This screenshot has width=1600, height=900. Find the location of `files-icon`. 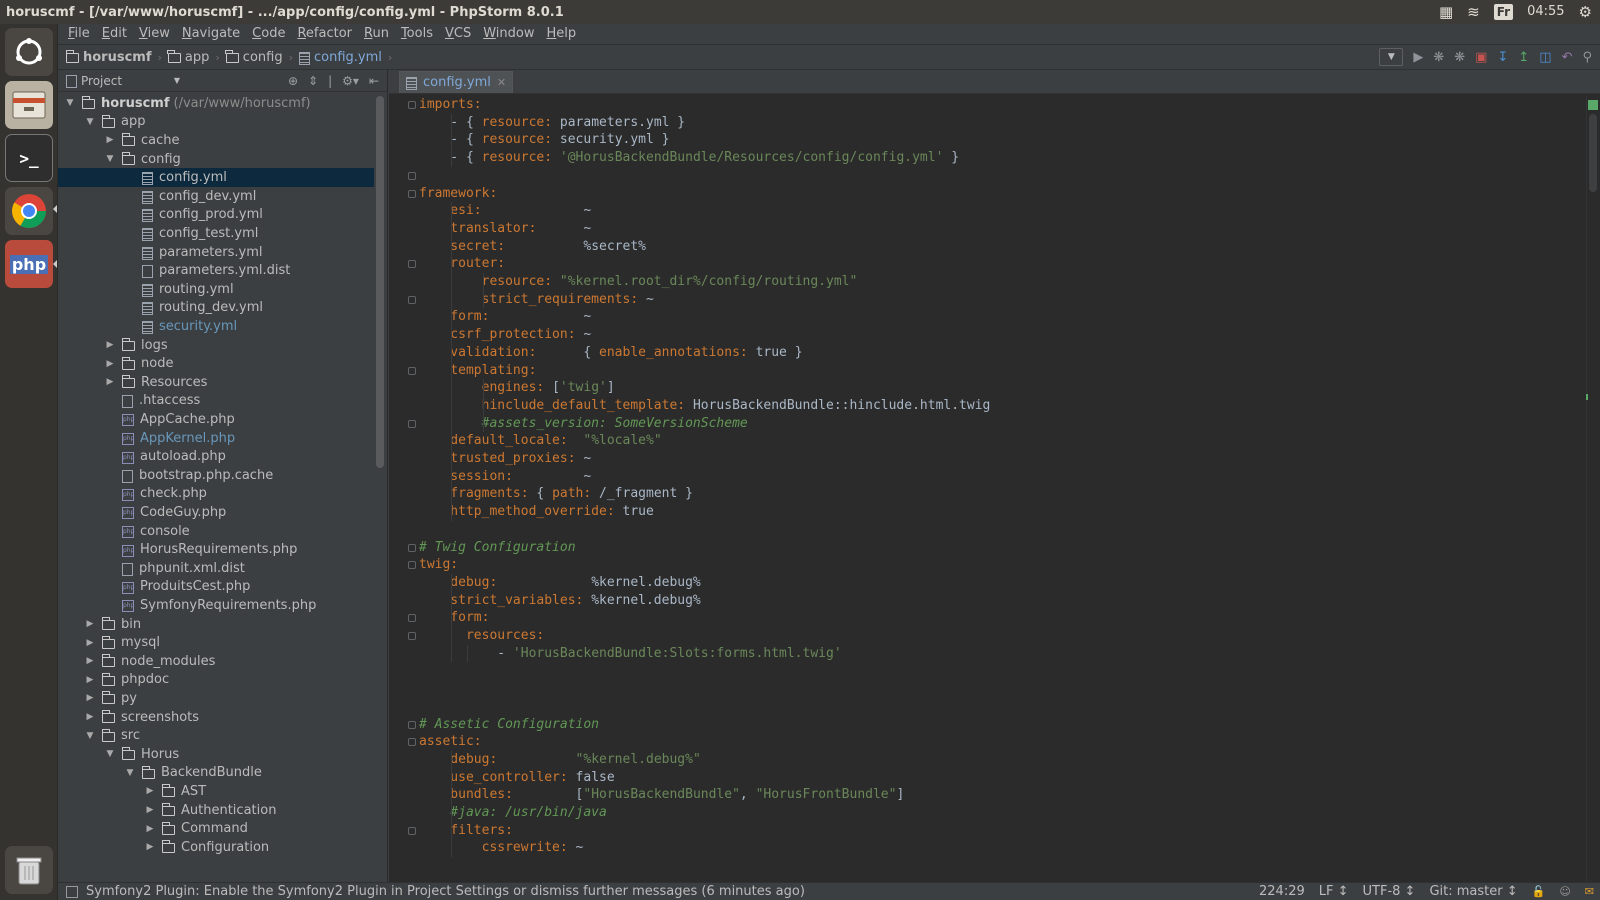

files-icon is located at coordinates (29, 105).